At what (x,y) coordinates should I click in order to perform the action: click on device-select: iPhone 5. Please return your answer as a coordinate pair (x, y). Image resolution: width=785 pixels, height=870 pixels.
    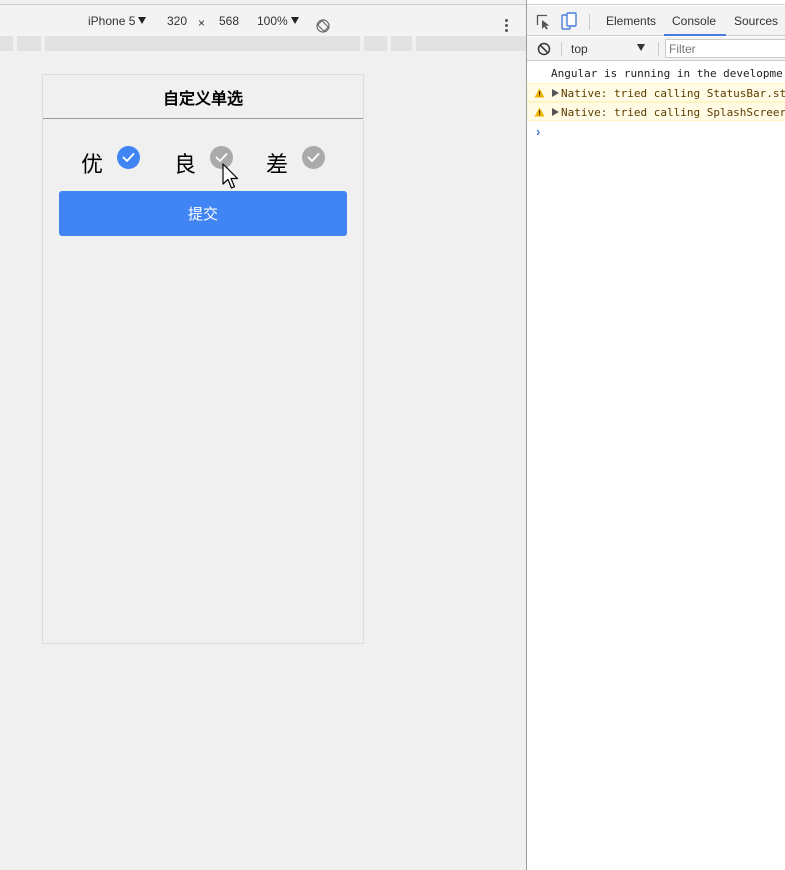
    Looking at the image, I should click on (117, 21).